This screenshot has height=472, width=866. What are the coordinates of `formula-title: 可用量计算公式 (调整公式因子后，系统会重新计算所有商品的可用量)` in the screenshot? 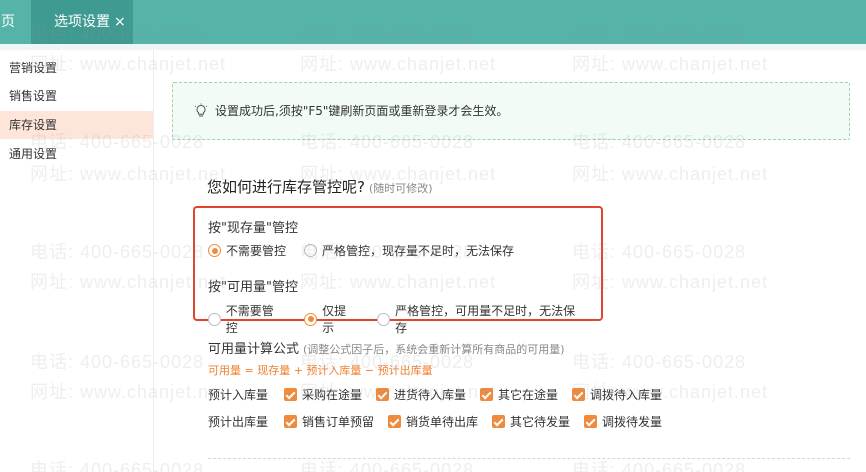 It's located at (386, 347).